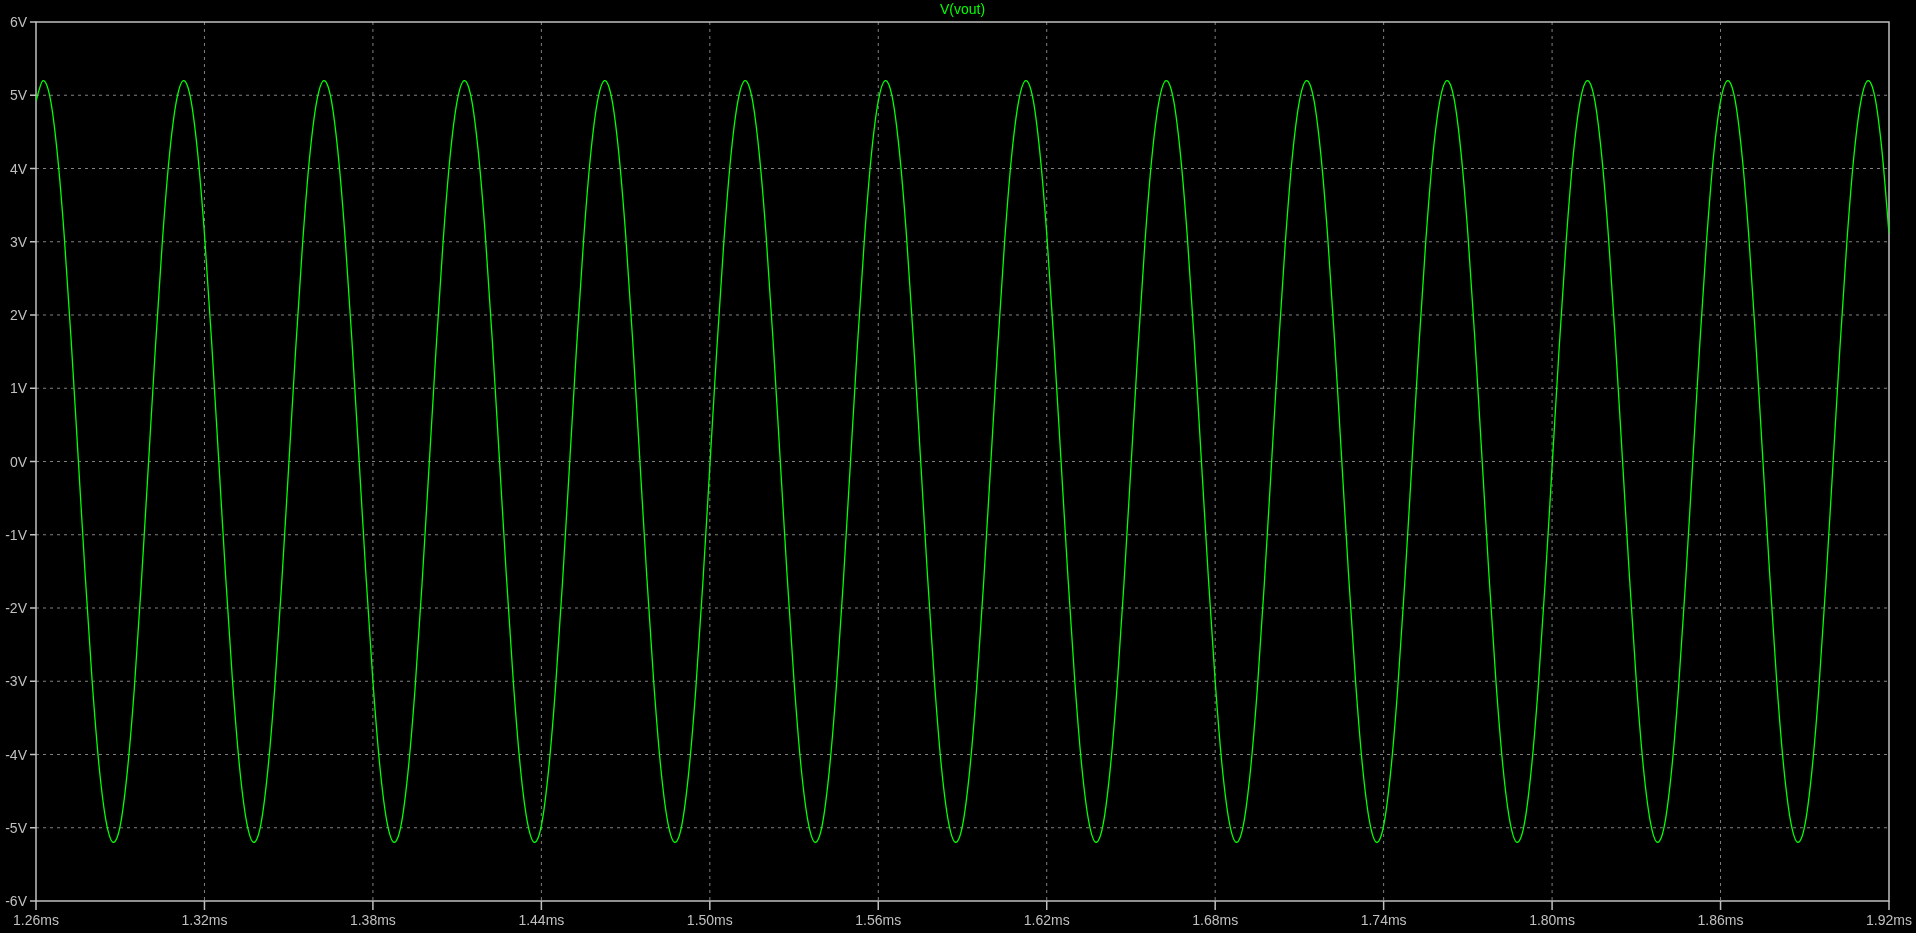  Describe the element at coordinates (18, 241) in the screenshot. I see `y-tick-label: 3V` at that location.